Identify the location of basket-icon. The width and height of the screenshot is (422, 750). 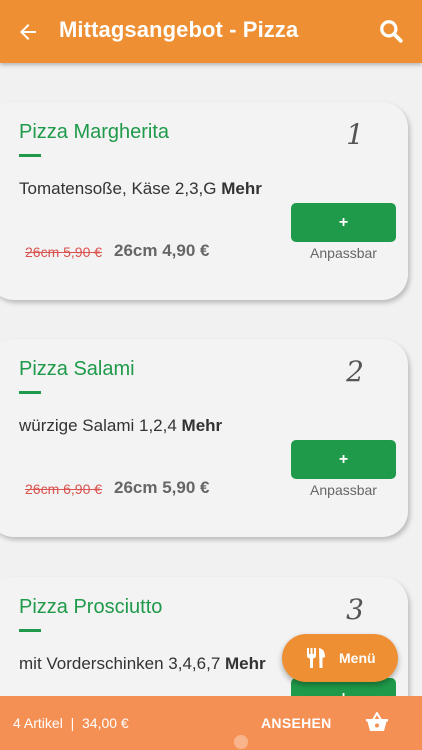
(377, 721).